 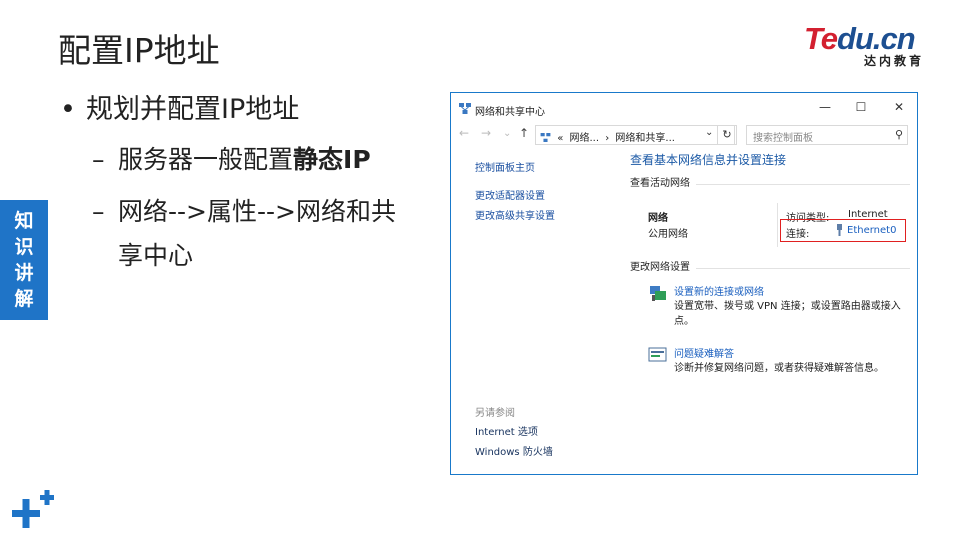 I want to click on troubleshoot-icon, so click(x=657, y=354).